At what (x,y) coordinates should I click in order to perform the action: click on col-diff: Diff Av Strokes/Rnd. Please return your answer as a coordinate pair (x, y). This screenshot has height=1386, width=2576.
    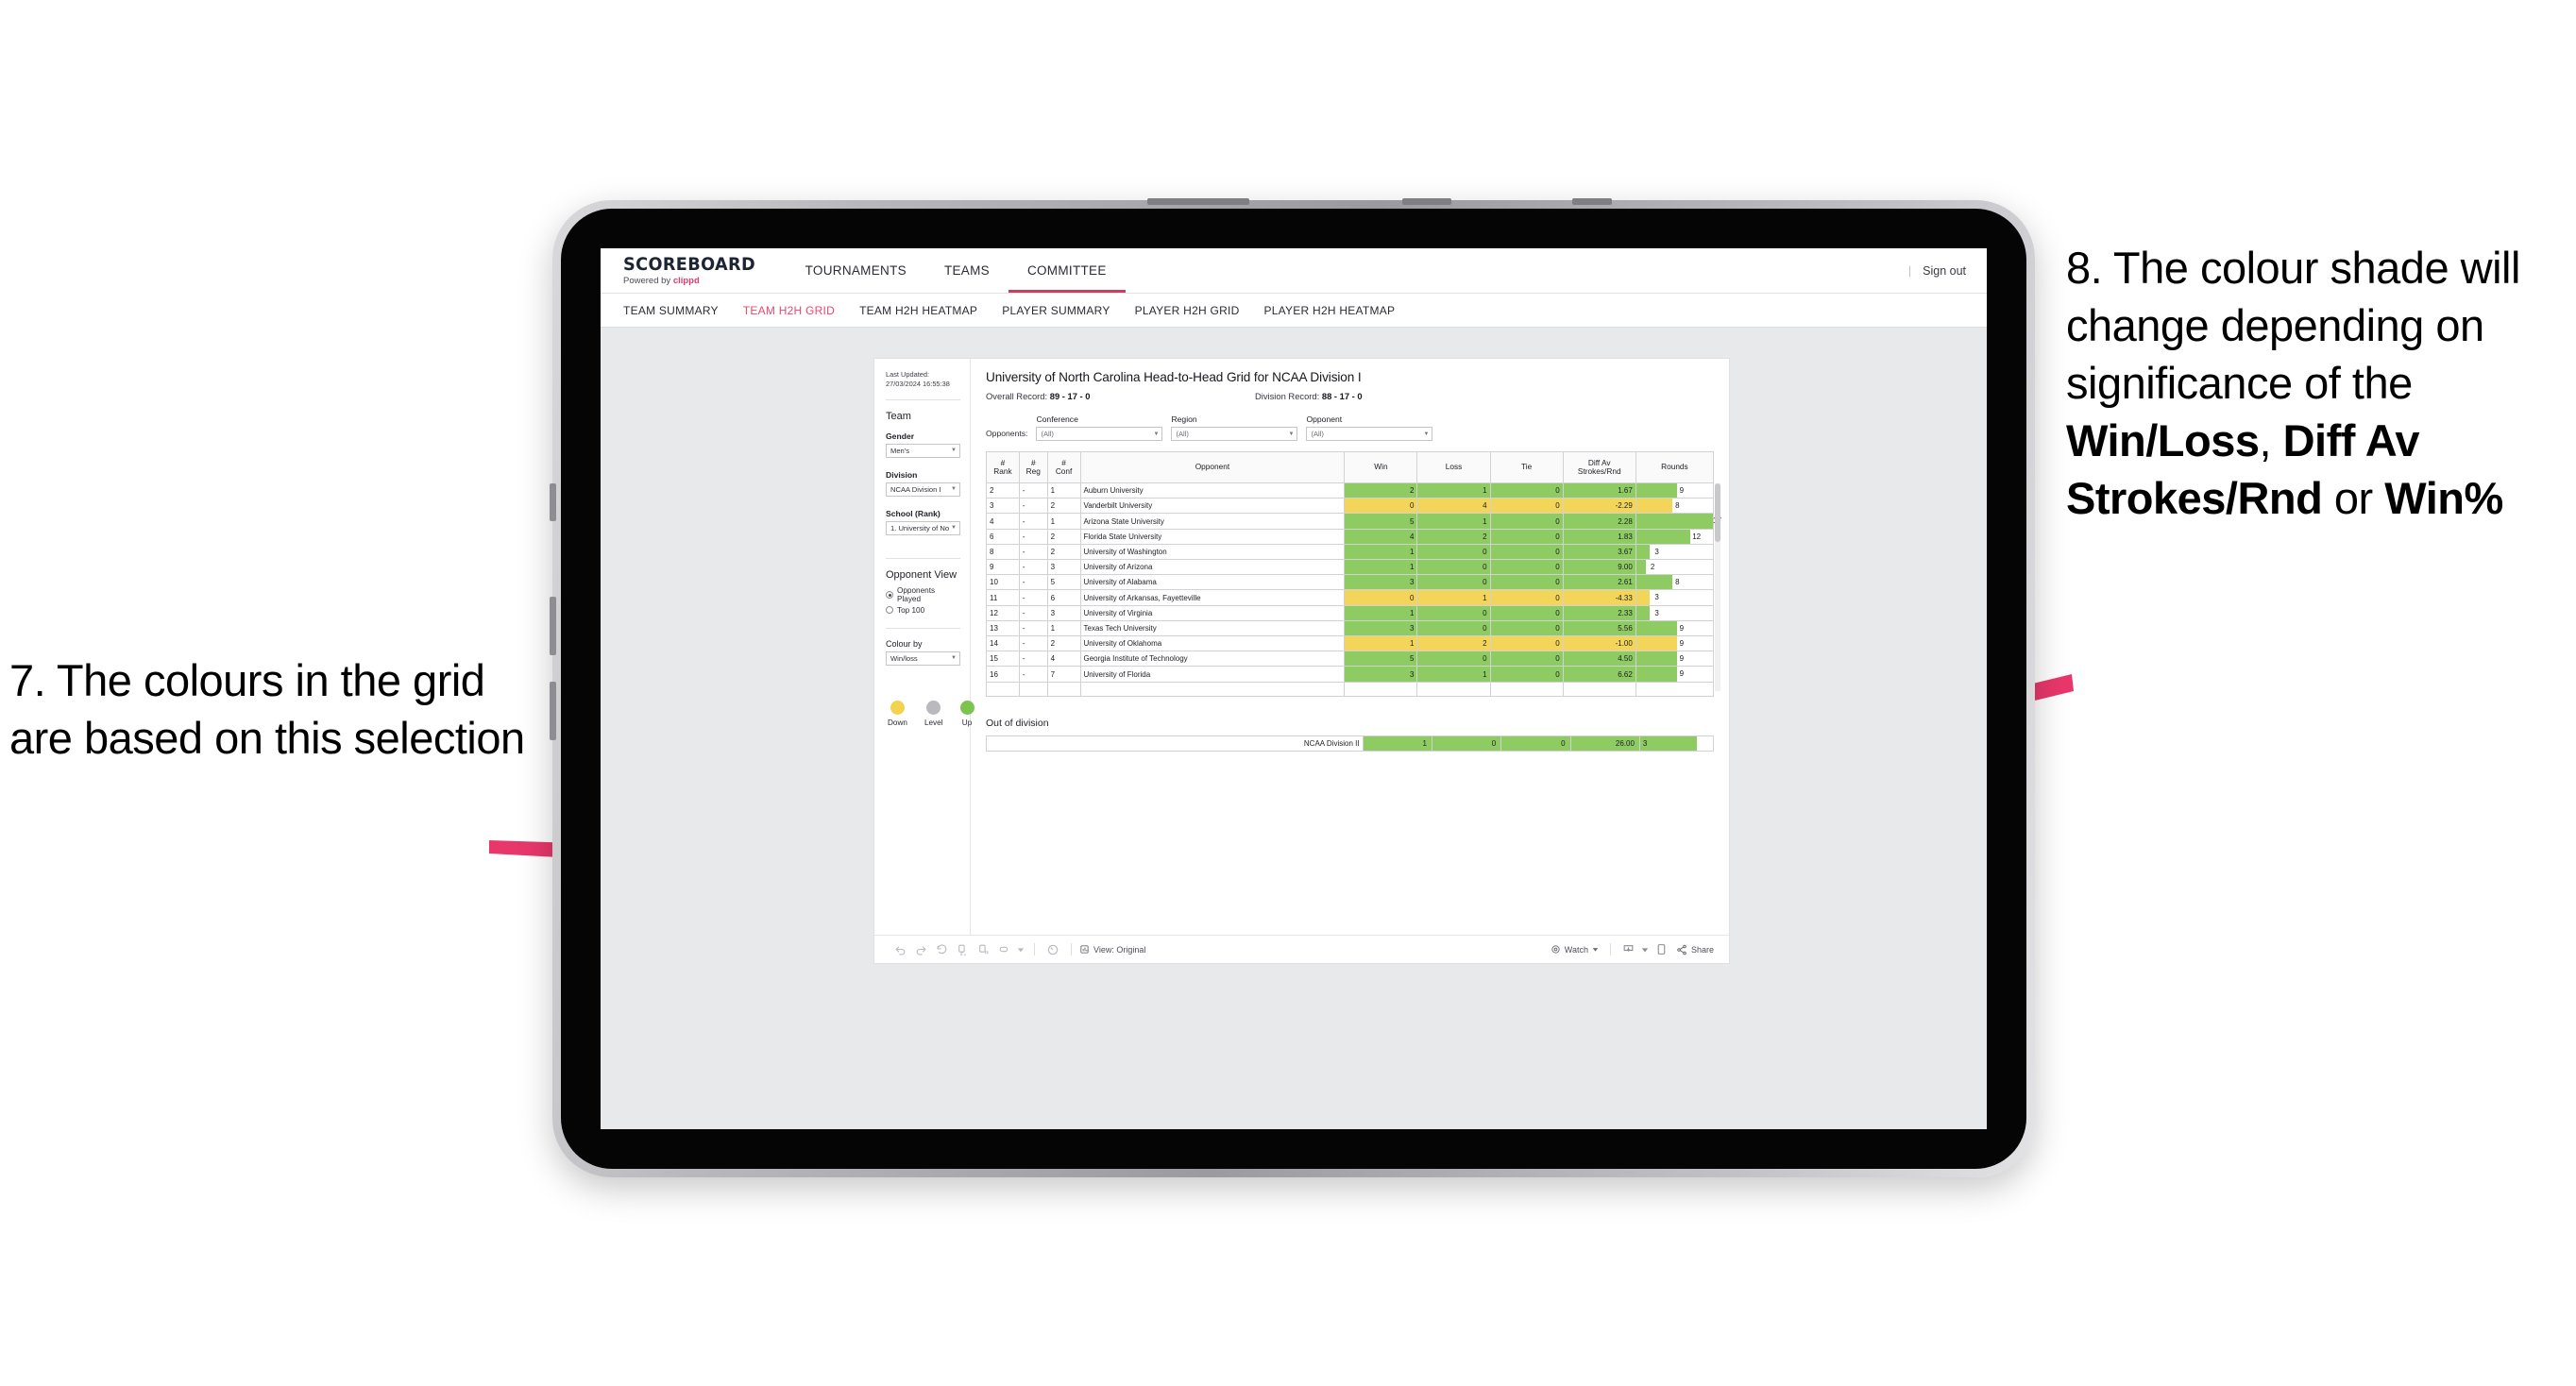
    Looking at the image, I should click on (1599, 467).